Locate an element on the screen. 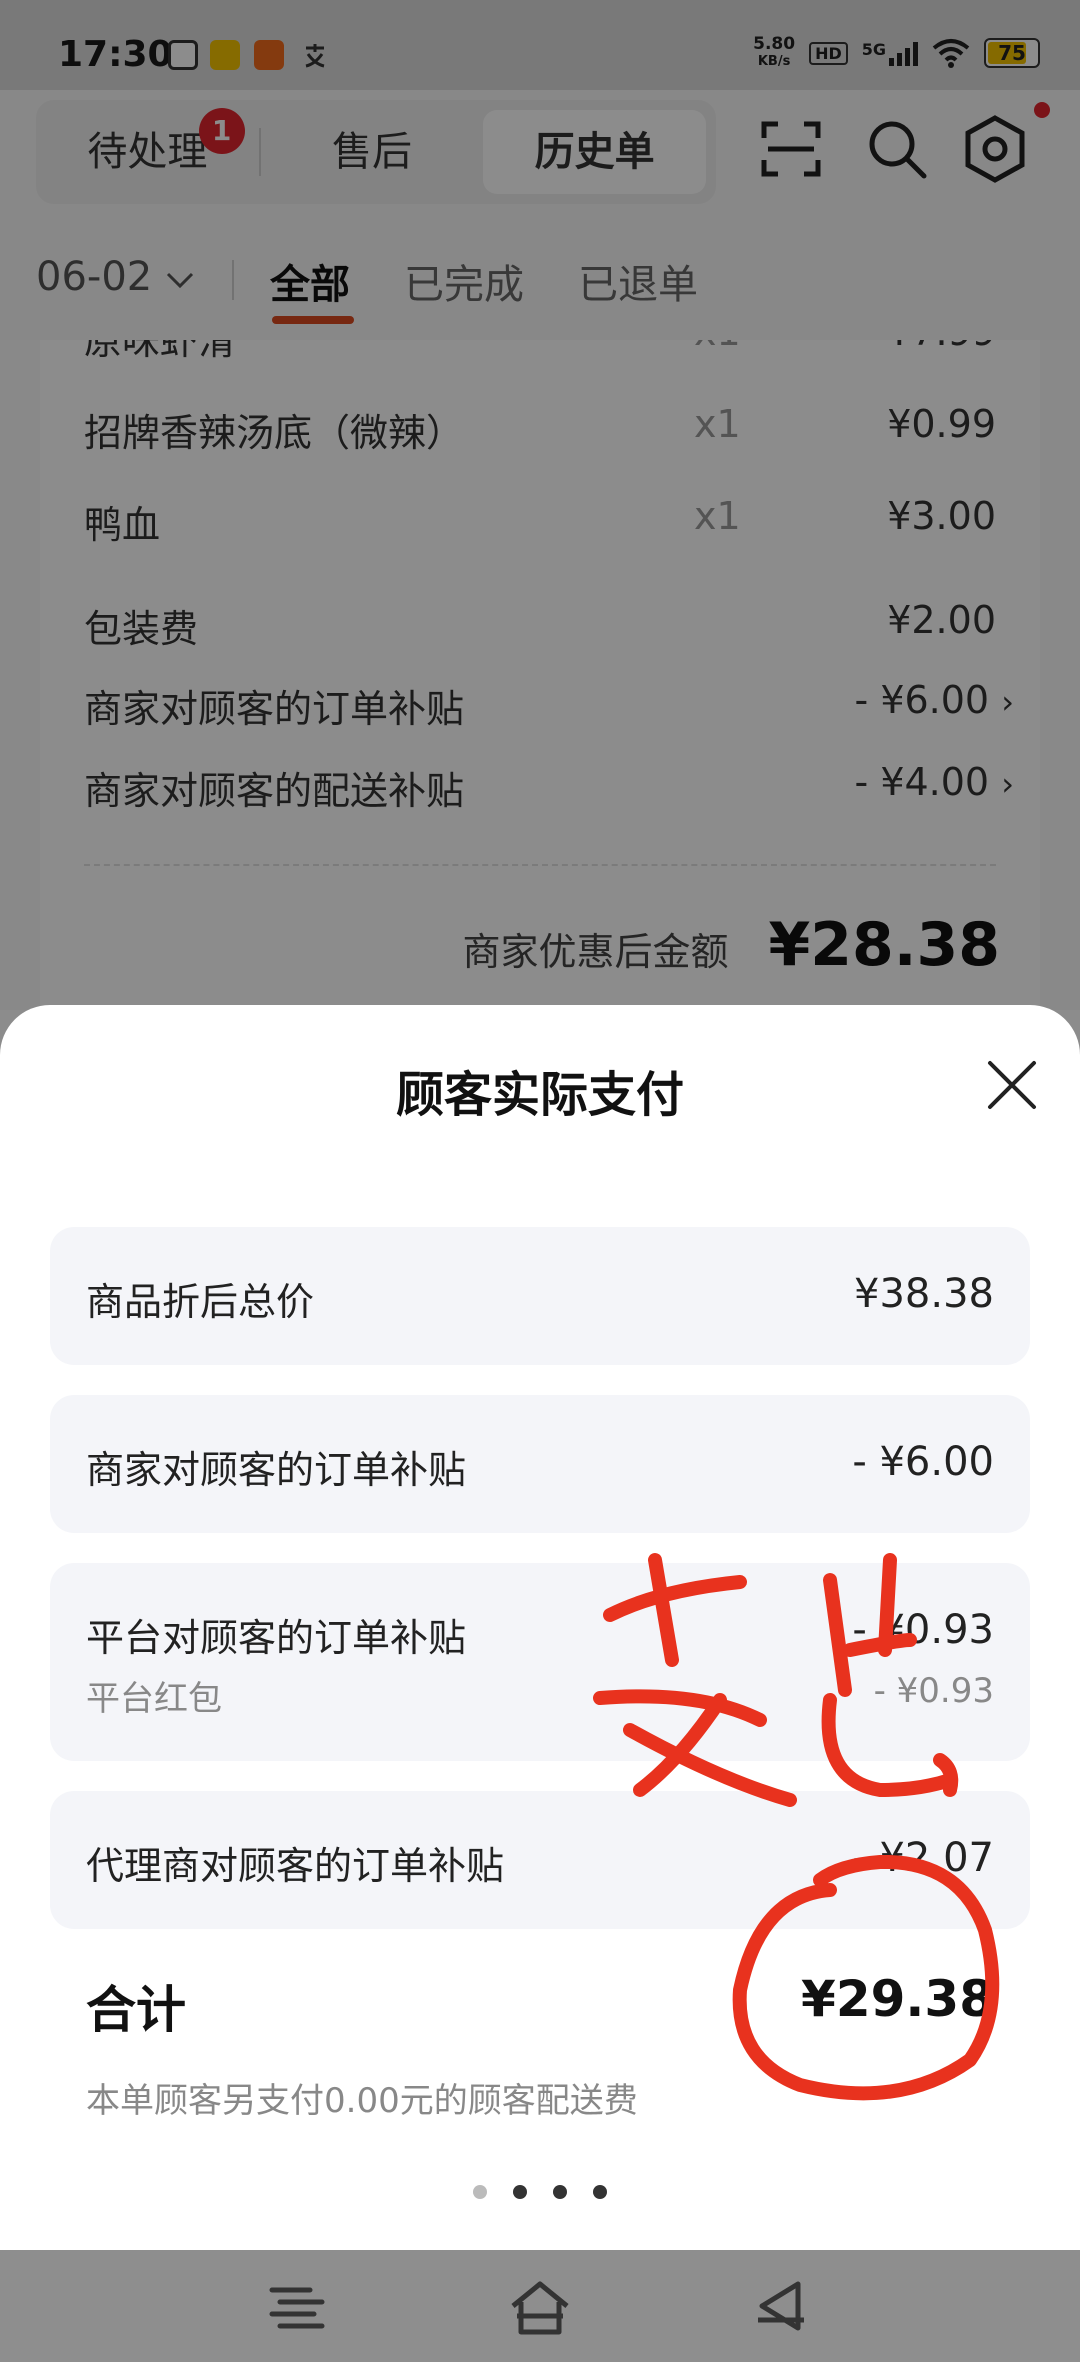 The image size is (1080, 2362). menu-icon is located at coordinates (297, 2307).